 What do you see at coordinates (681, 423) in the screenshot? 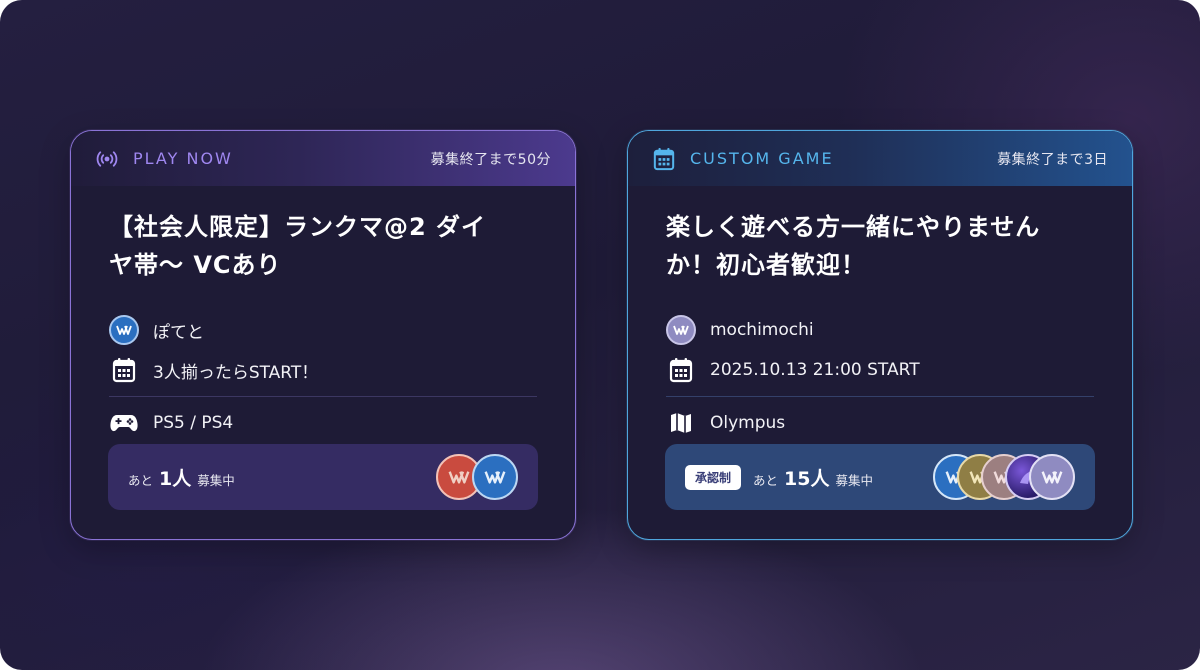
I see `map-icon` at bounding box center [681, 423].